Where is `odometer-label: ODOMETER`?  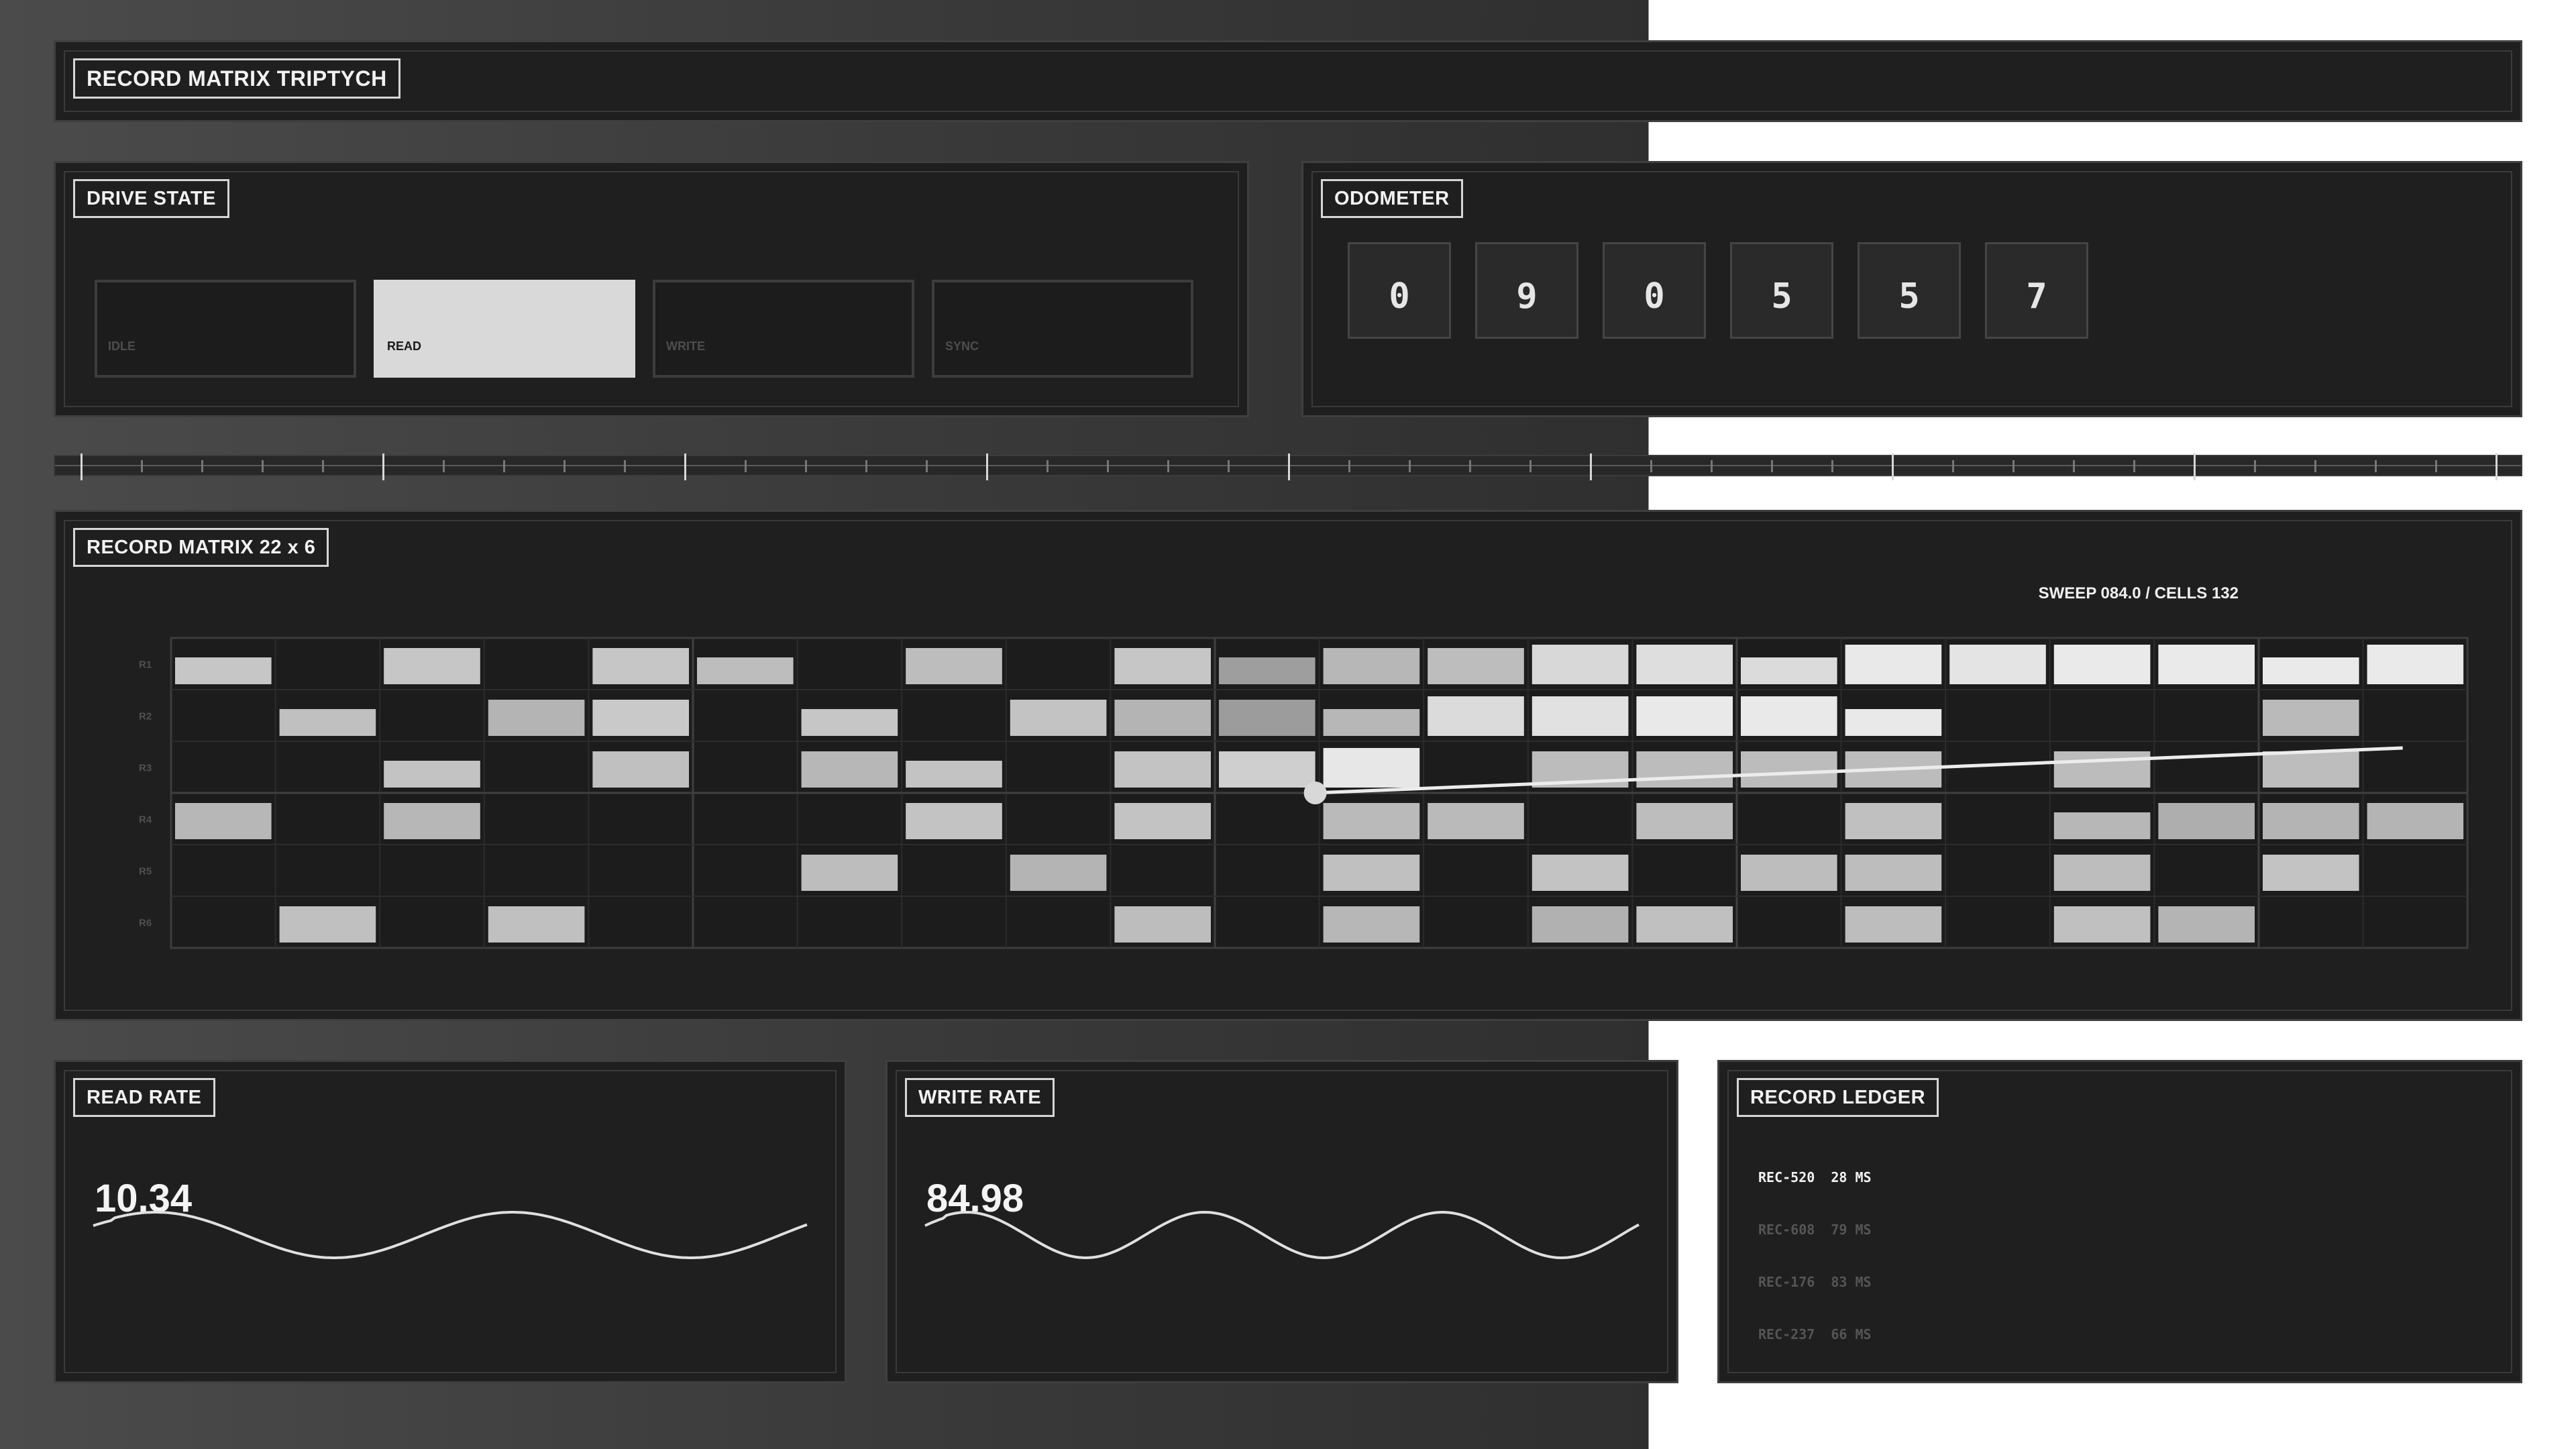 odometer-label: ODOMETER is located at coordinates (1392, 198).